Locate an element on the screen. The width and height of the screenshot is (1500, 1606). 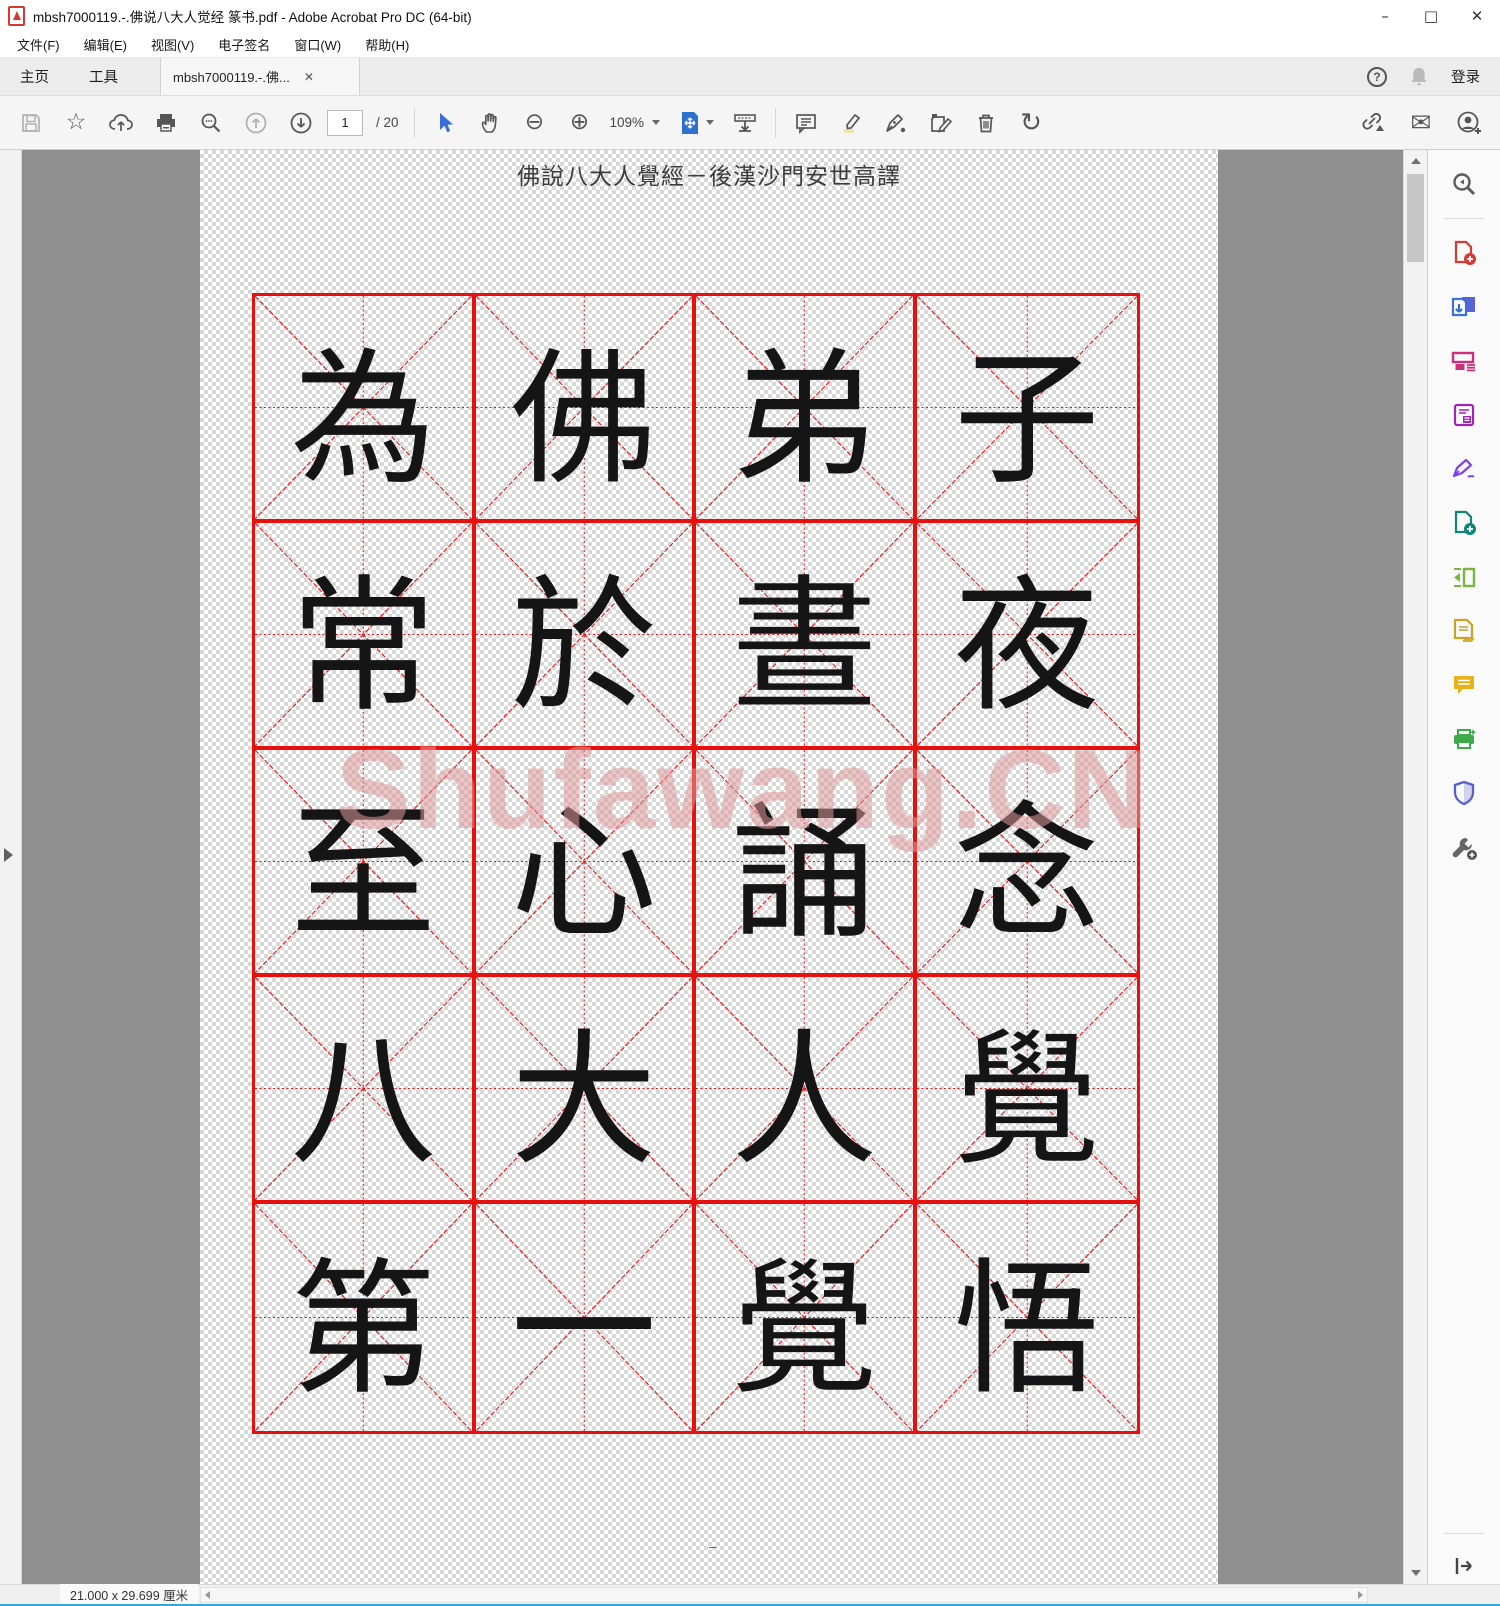
page-heading: 佛說八大人覺經－後漢沙門安世高譯 is located at coordinates (709, 176).